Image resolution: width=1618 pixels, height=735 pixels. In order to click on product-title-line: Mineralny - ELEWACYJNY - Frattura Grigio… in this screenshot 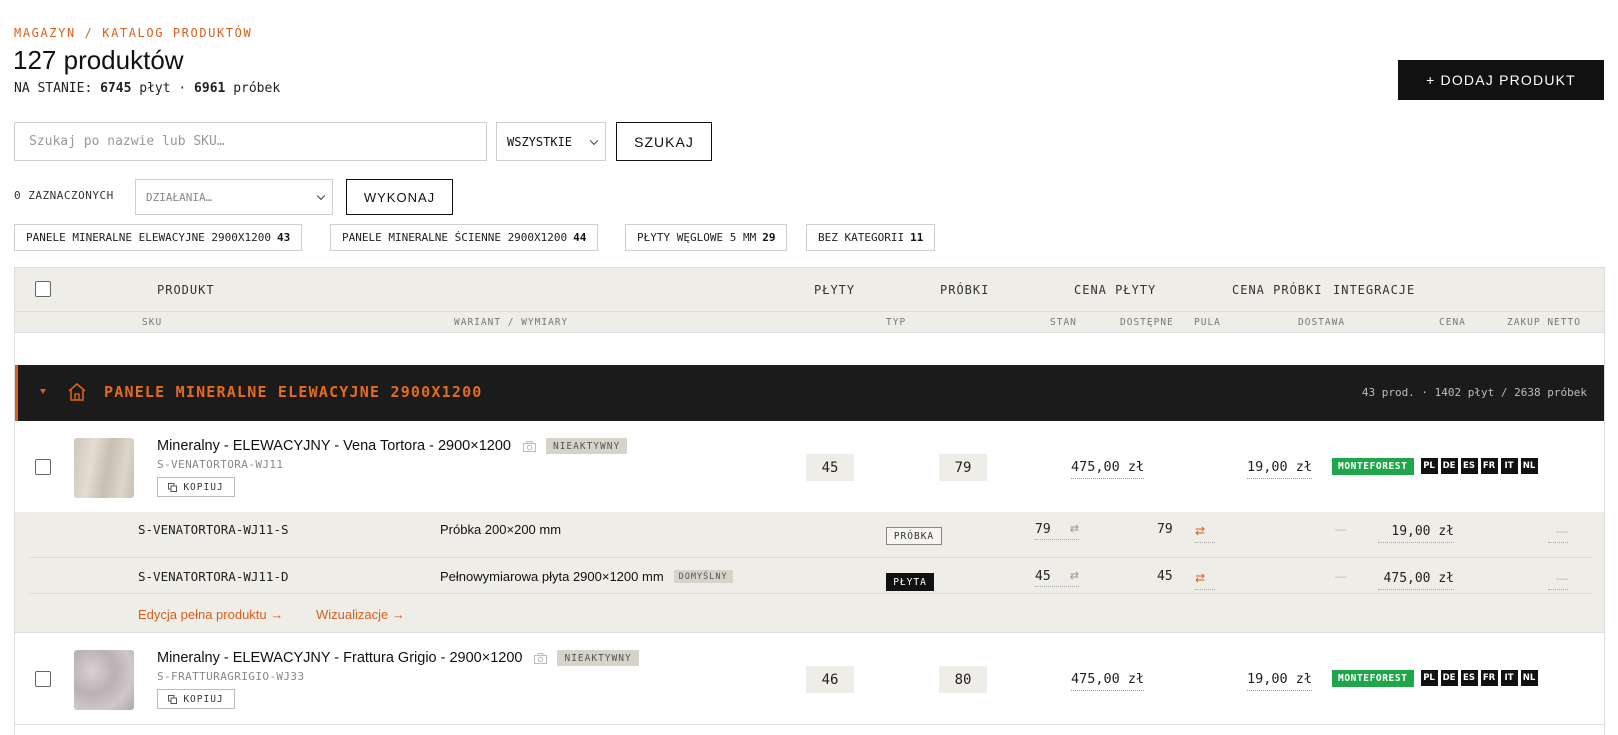, I will do `click(398, 658)`.